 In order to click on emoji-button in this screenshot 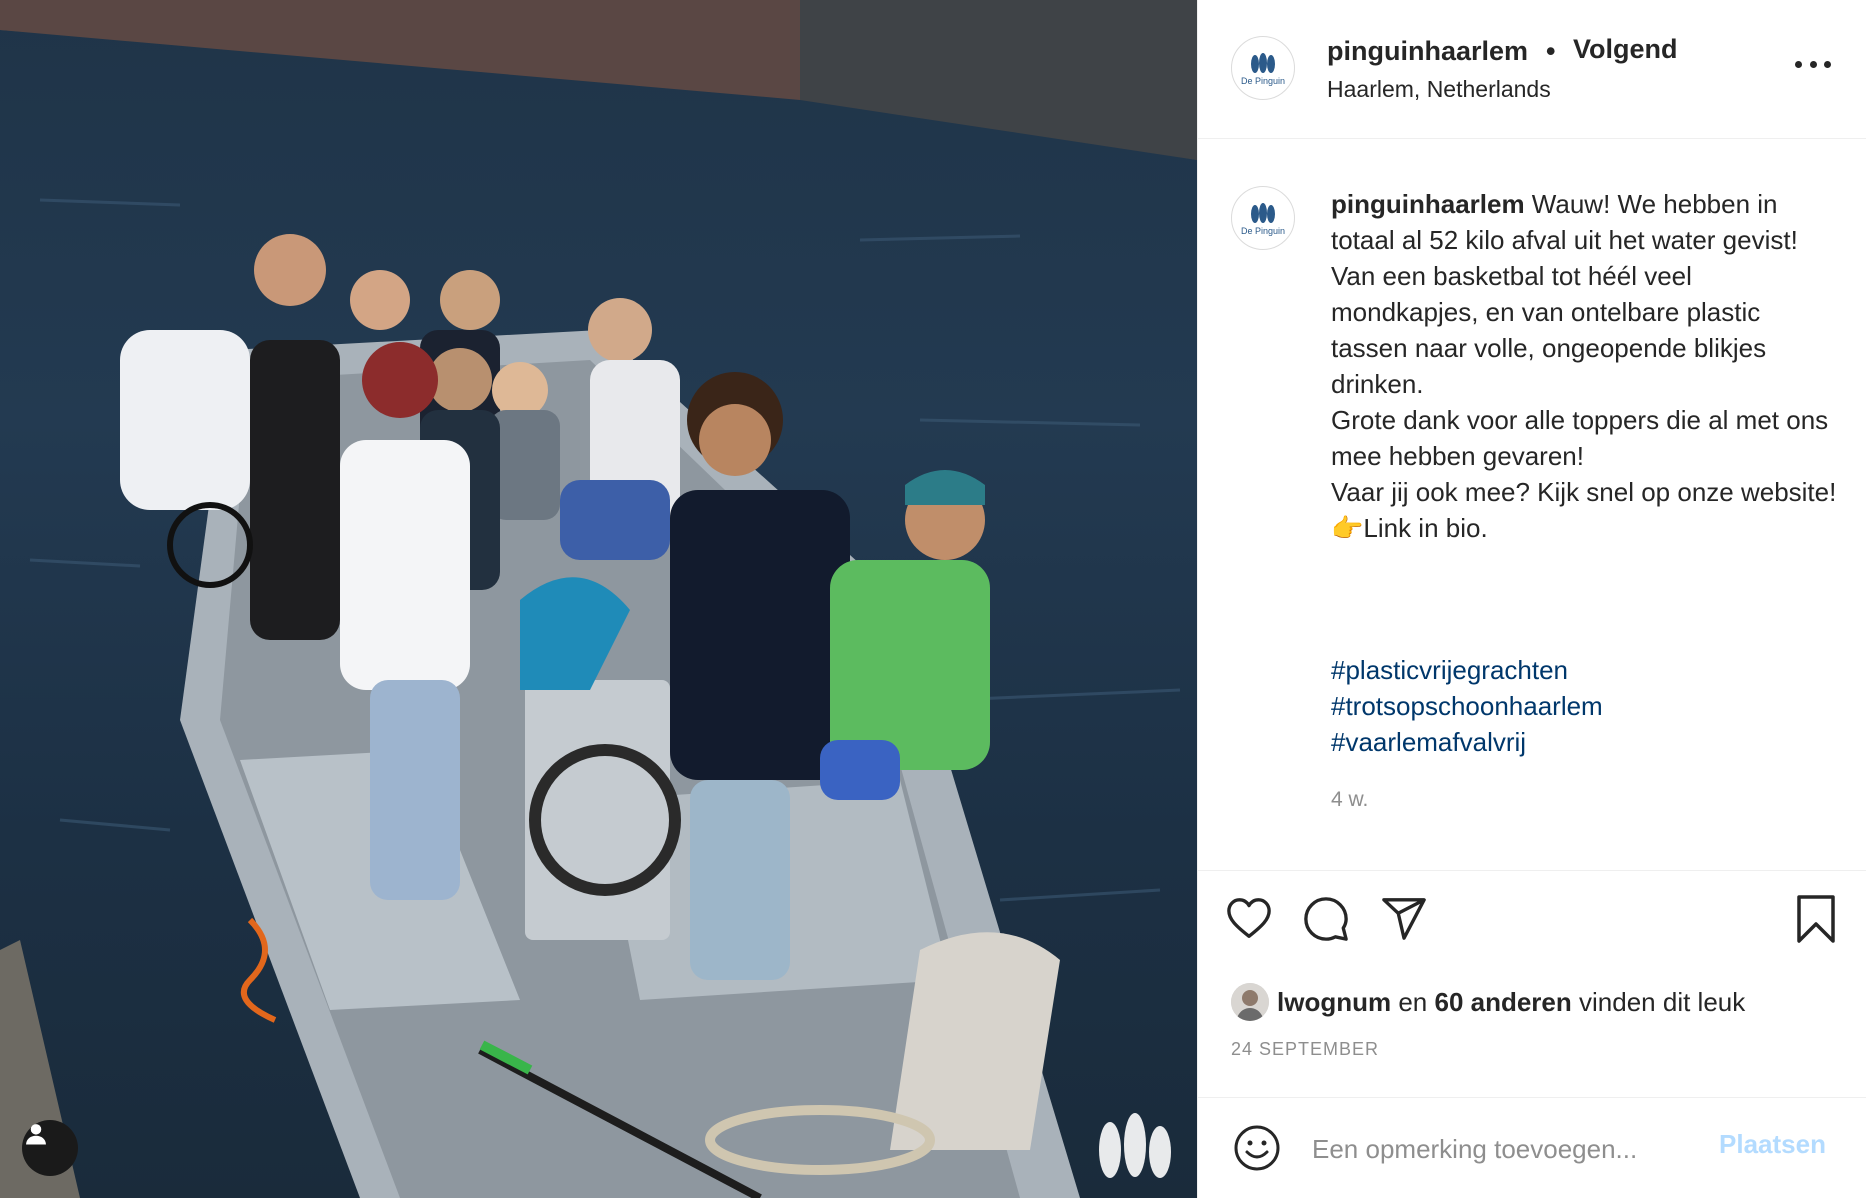, I will do `click(1257, 1148)`.